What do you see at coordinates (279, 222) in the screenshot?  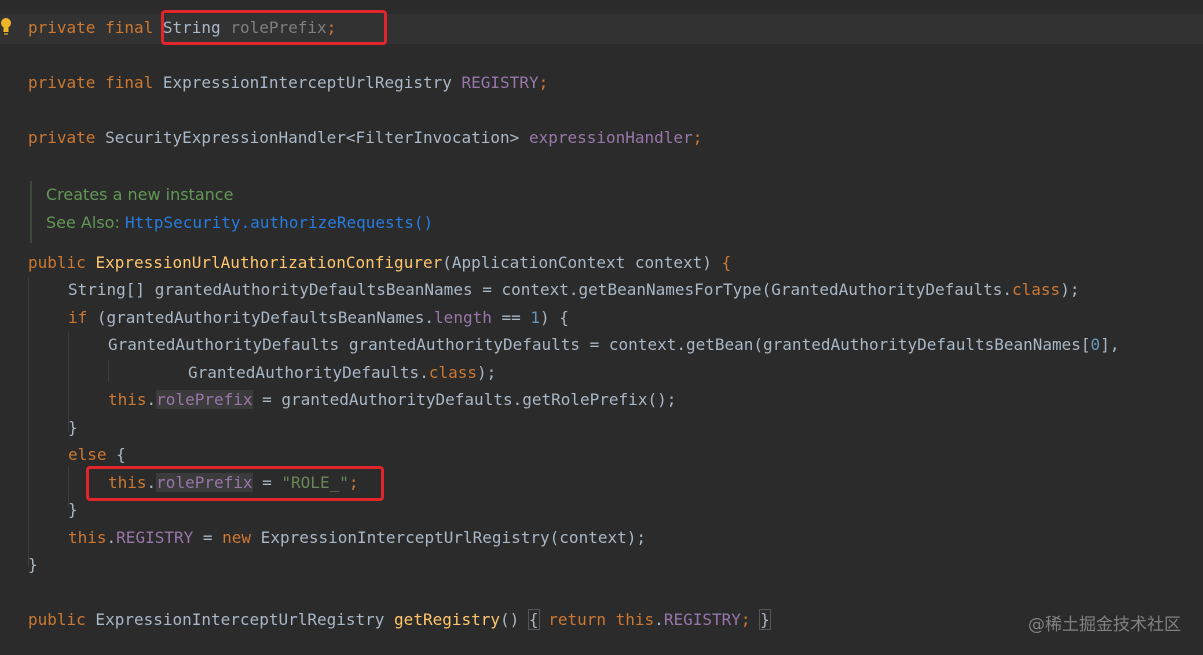 I see `javadoc-see-also-link: HttpSecurity.authorizeRequests()` at bounding box center [279, 222].